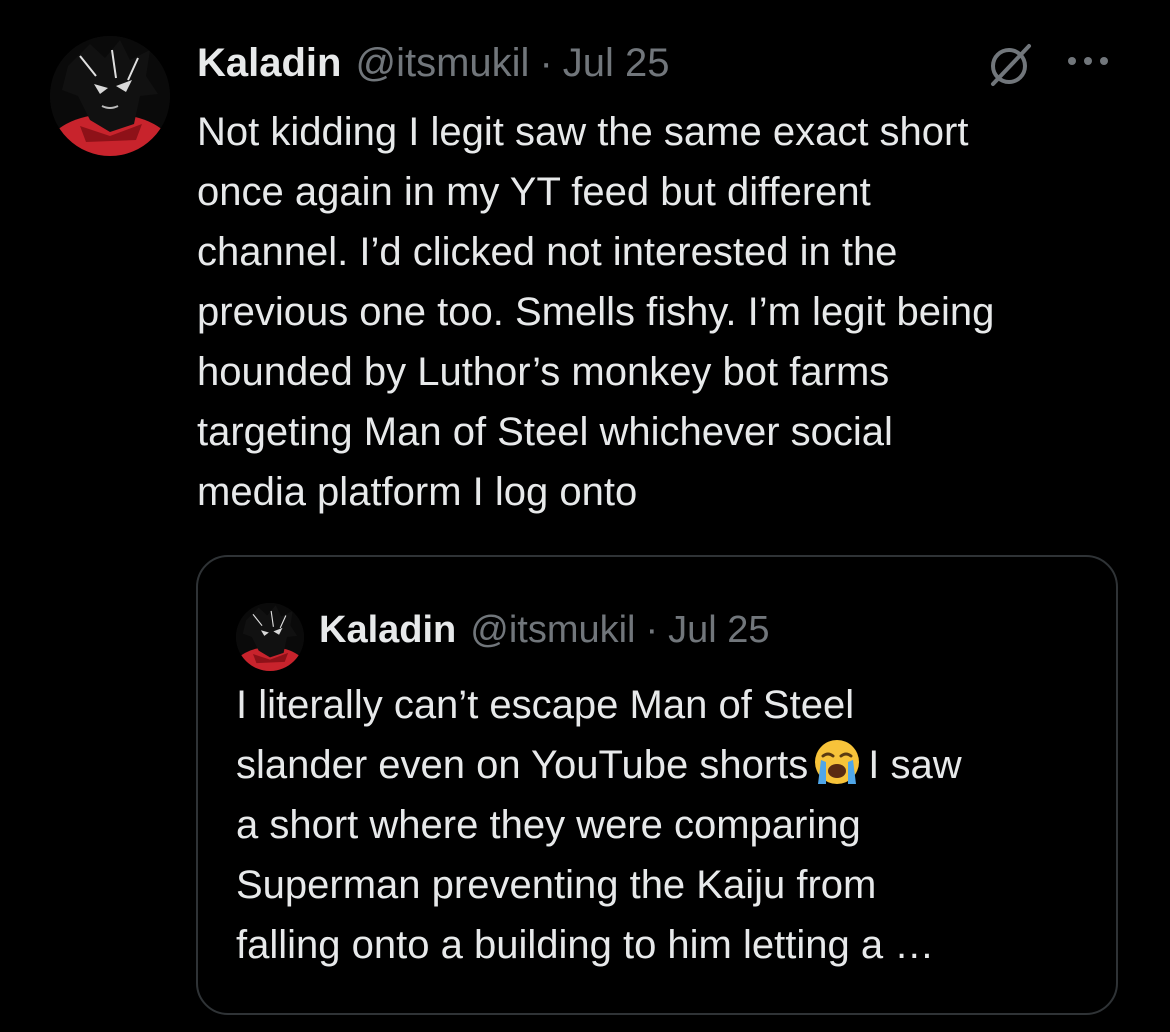 This screenshot has height=1032, width=1170. I want to click on more-options-icon, so click(1088, 61).